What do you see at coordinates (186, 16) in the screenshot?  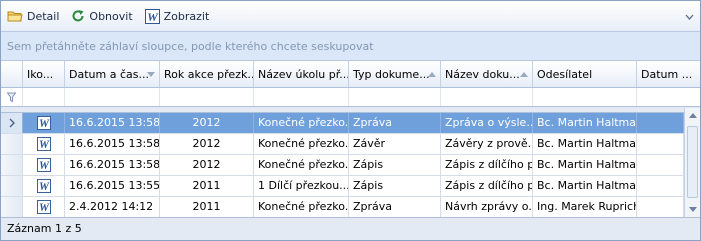 I see `show-label: Zobrazit` at bounding box center [186, 16].